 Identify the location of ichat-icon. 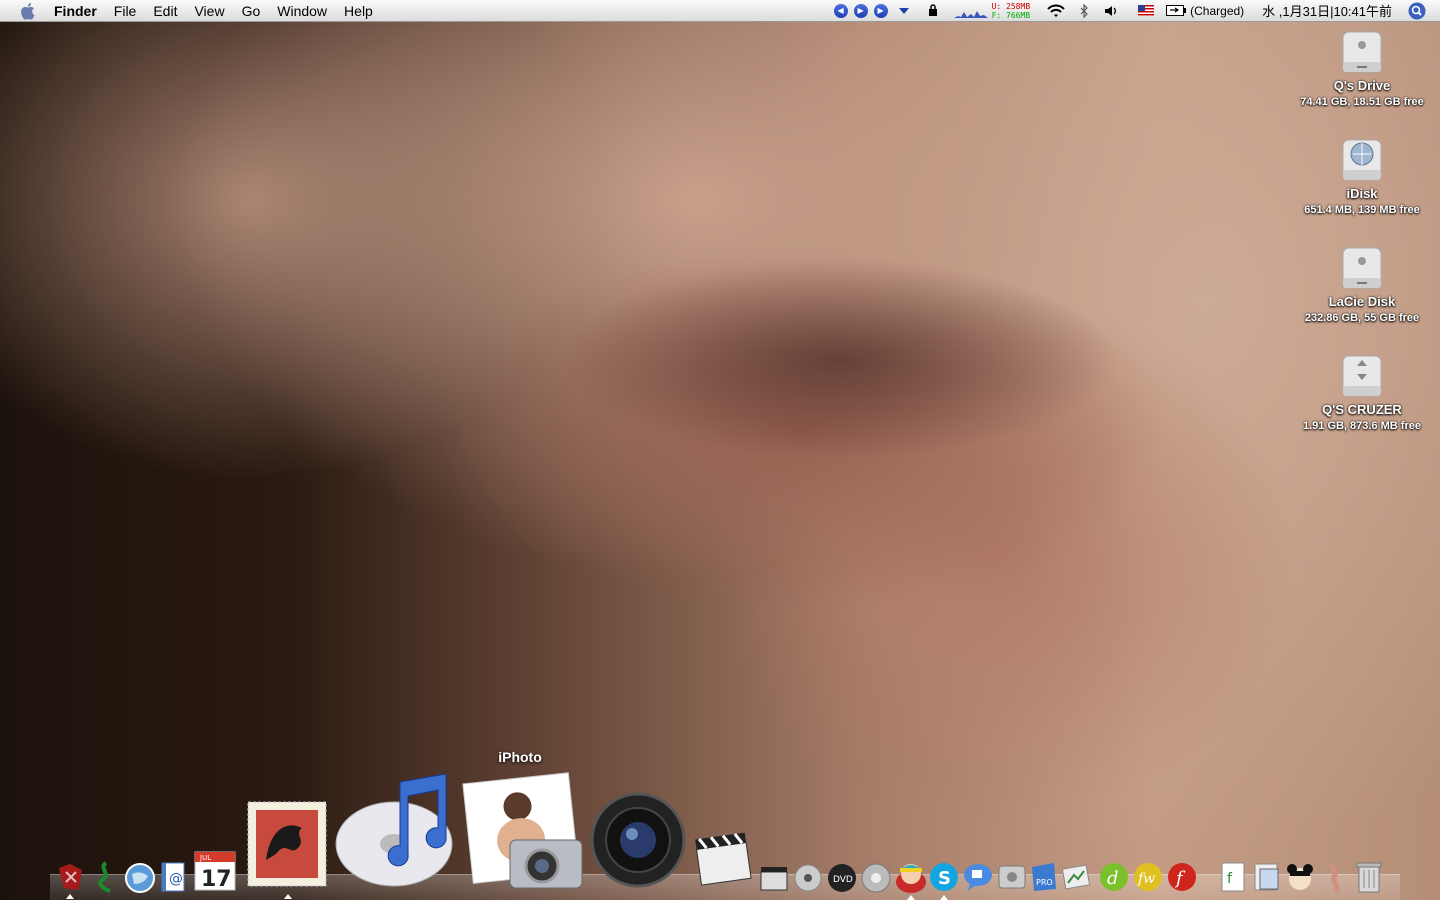
(978, 879).